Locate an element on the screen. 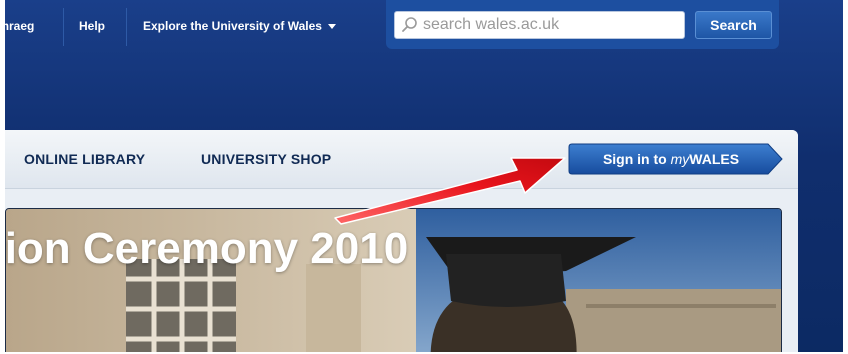  explore-label: Explore the University of Wales is located at coordinates (232, 26).